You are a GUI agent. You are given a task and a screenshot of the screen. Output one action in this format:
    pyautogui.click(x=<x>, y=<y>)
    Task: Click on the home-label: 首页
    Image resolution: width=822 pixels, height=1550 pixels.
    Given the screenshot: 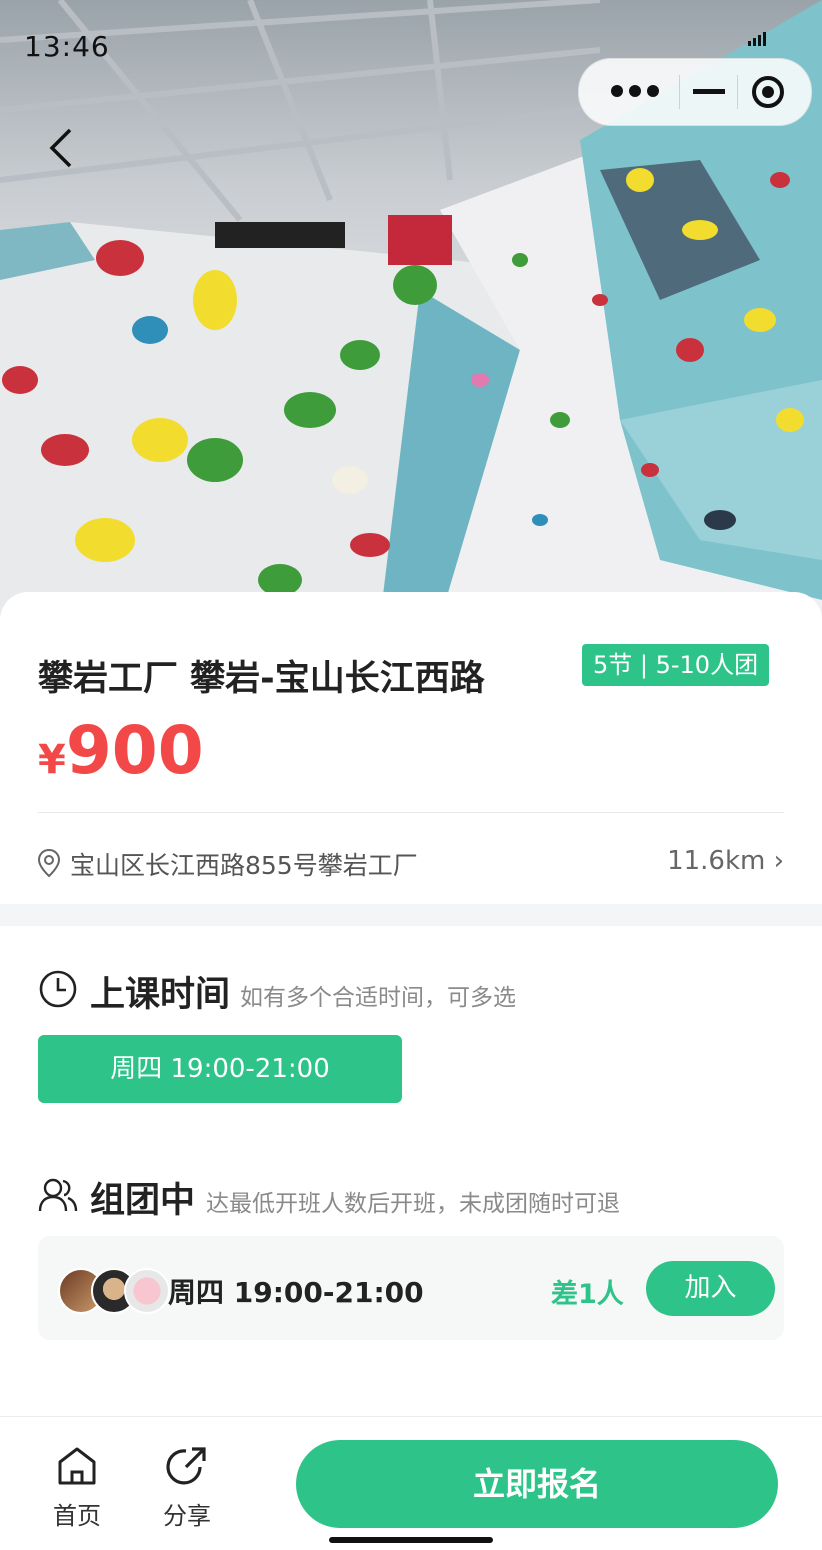 What is the action you would take?
    pyautogui.click(x=77, y=1513)
    